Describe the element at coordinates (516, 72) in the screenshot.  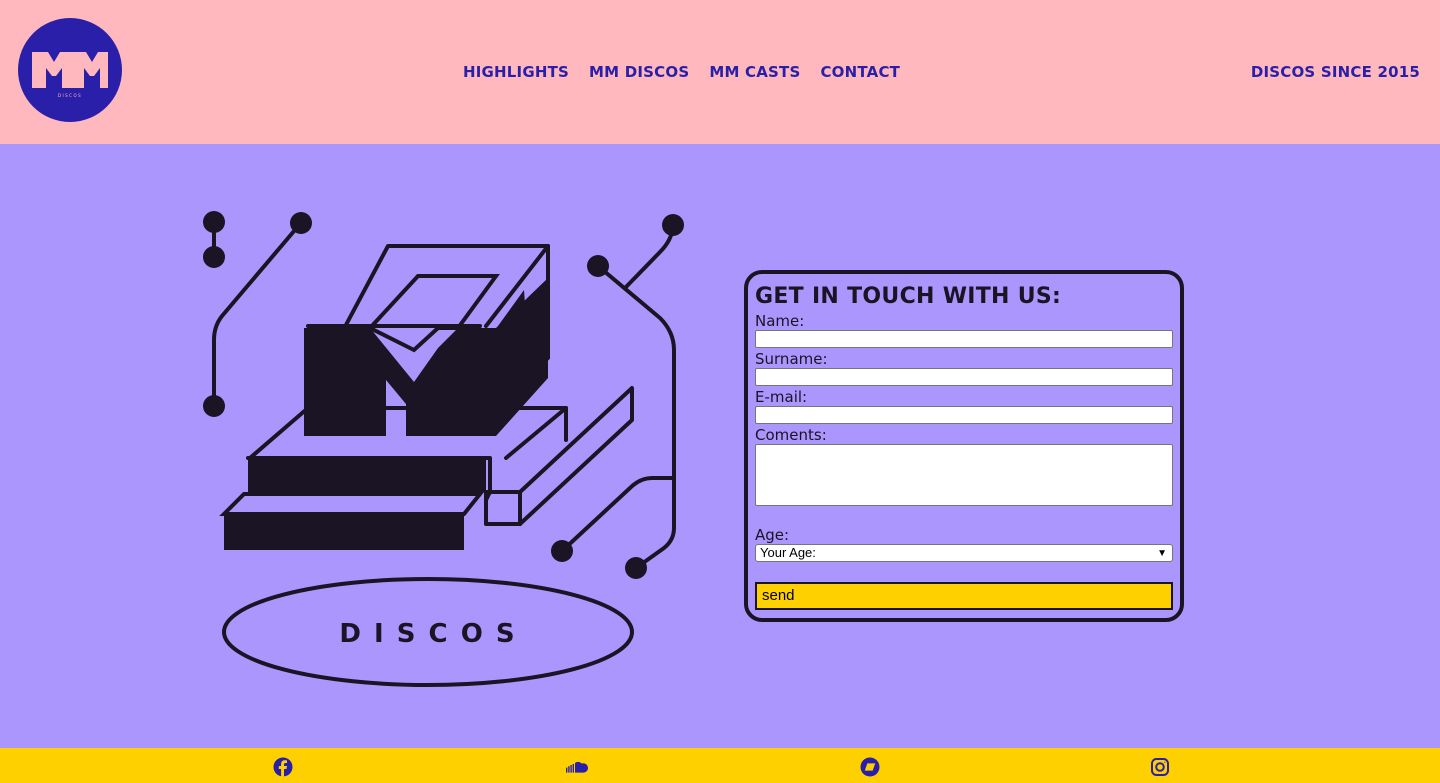
I see `nav-highlights: HIGHLIGHTS` at that location.